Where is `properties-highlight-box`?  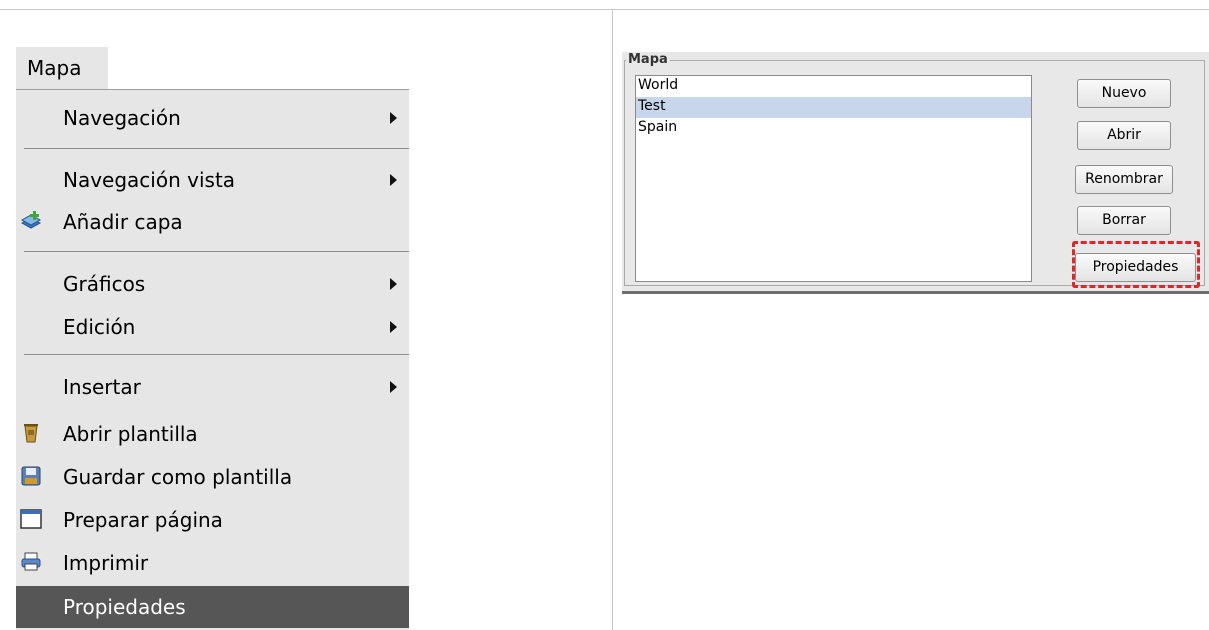
properties-highlight-box is located at coordinates (1136, 264).